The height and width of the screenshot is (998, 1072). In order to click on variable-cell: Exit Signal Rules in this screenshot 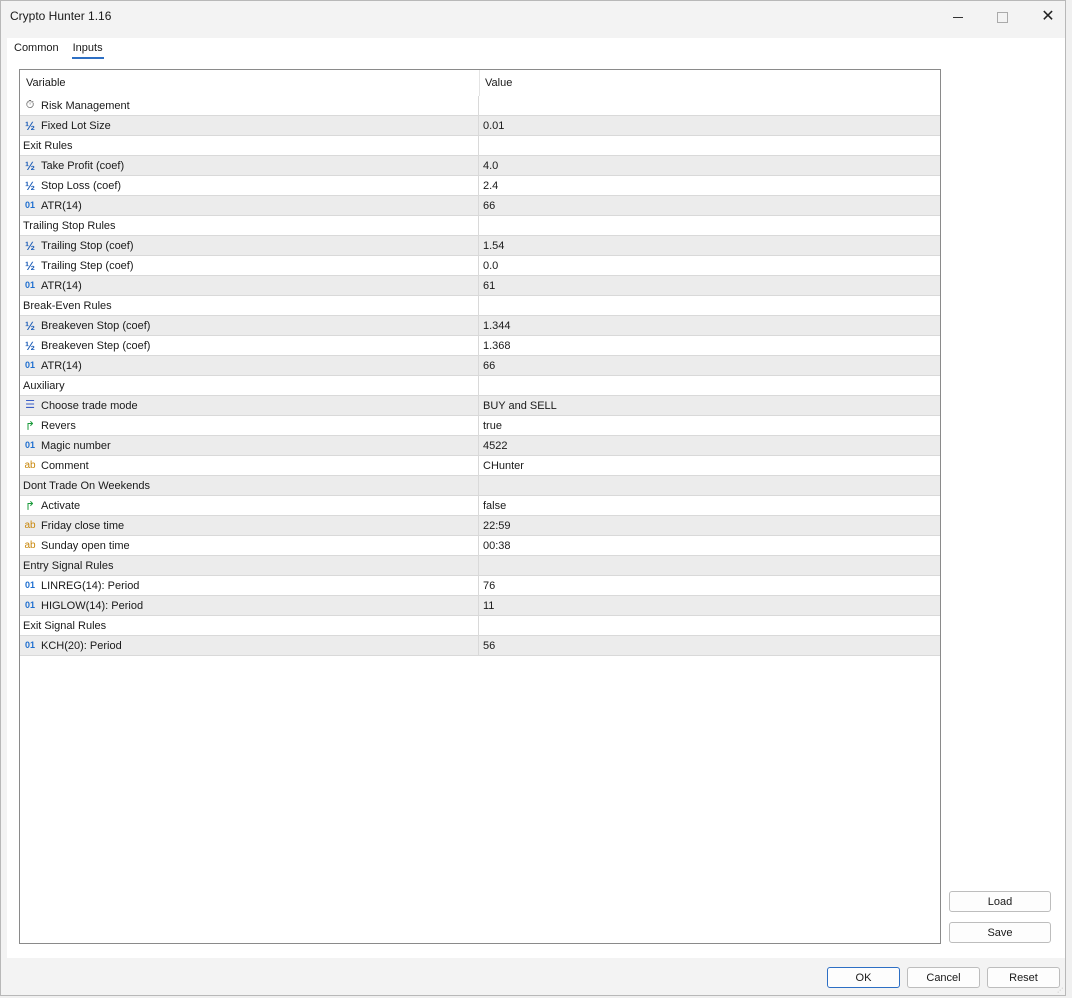, I will do `click(249, 625)`.